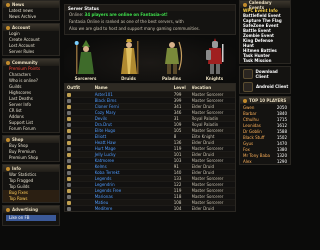  What do you see at coordinates (132, 148) in the screenshot?
I see `player-name-link: Hurt Mage` at bounding box center [132, 148].